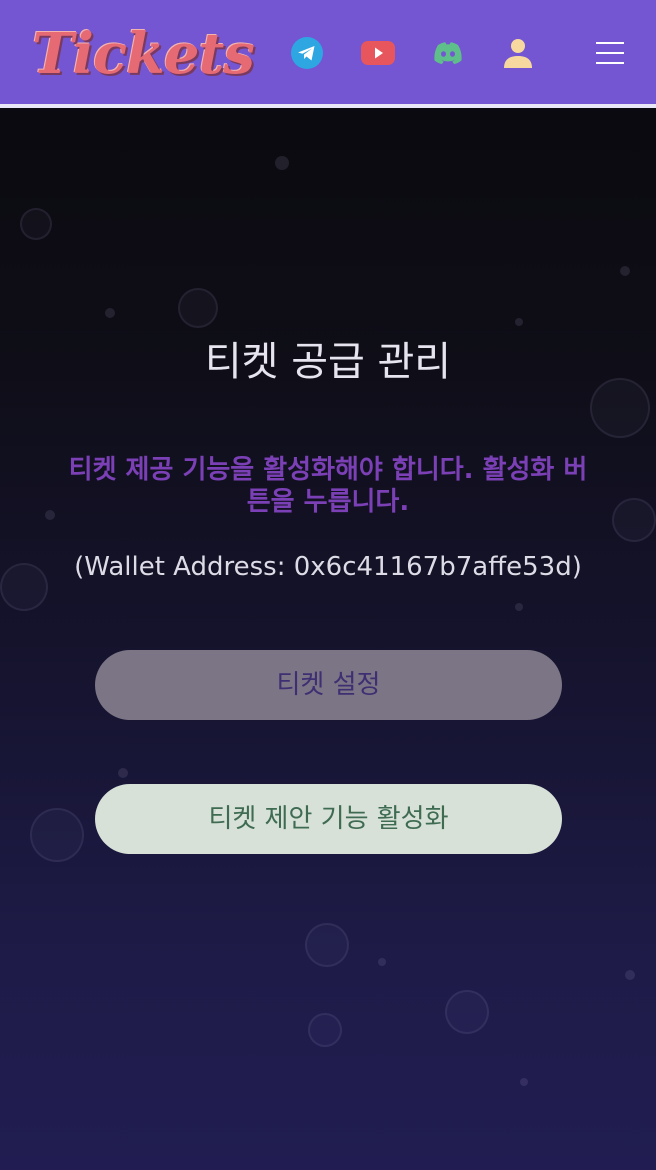  What do you see at coordinates (143, 54) in the screenshot?
I see `tickets-logo: Tickets` at bounding box center [143, 54].